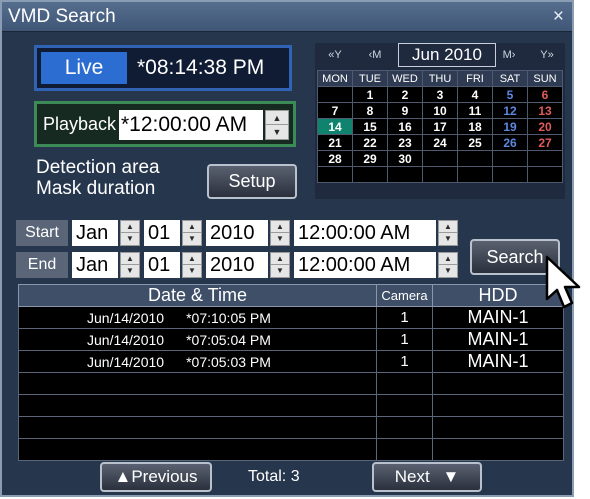  I want to click on table-row: Jun/14/2010 *07:05:04 PM 1 MAIN-1, so click(291, 339).